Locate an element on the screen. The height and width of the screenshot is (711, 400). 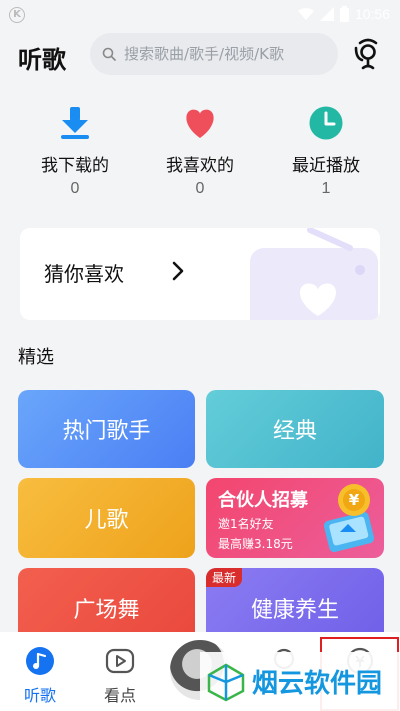
tile-label: 经典 is located at coordinates (294, 431).